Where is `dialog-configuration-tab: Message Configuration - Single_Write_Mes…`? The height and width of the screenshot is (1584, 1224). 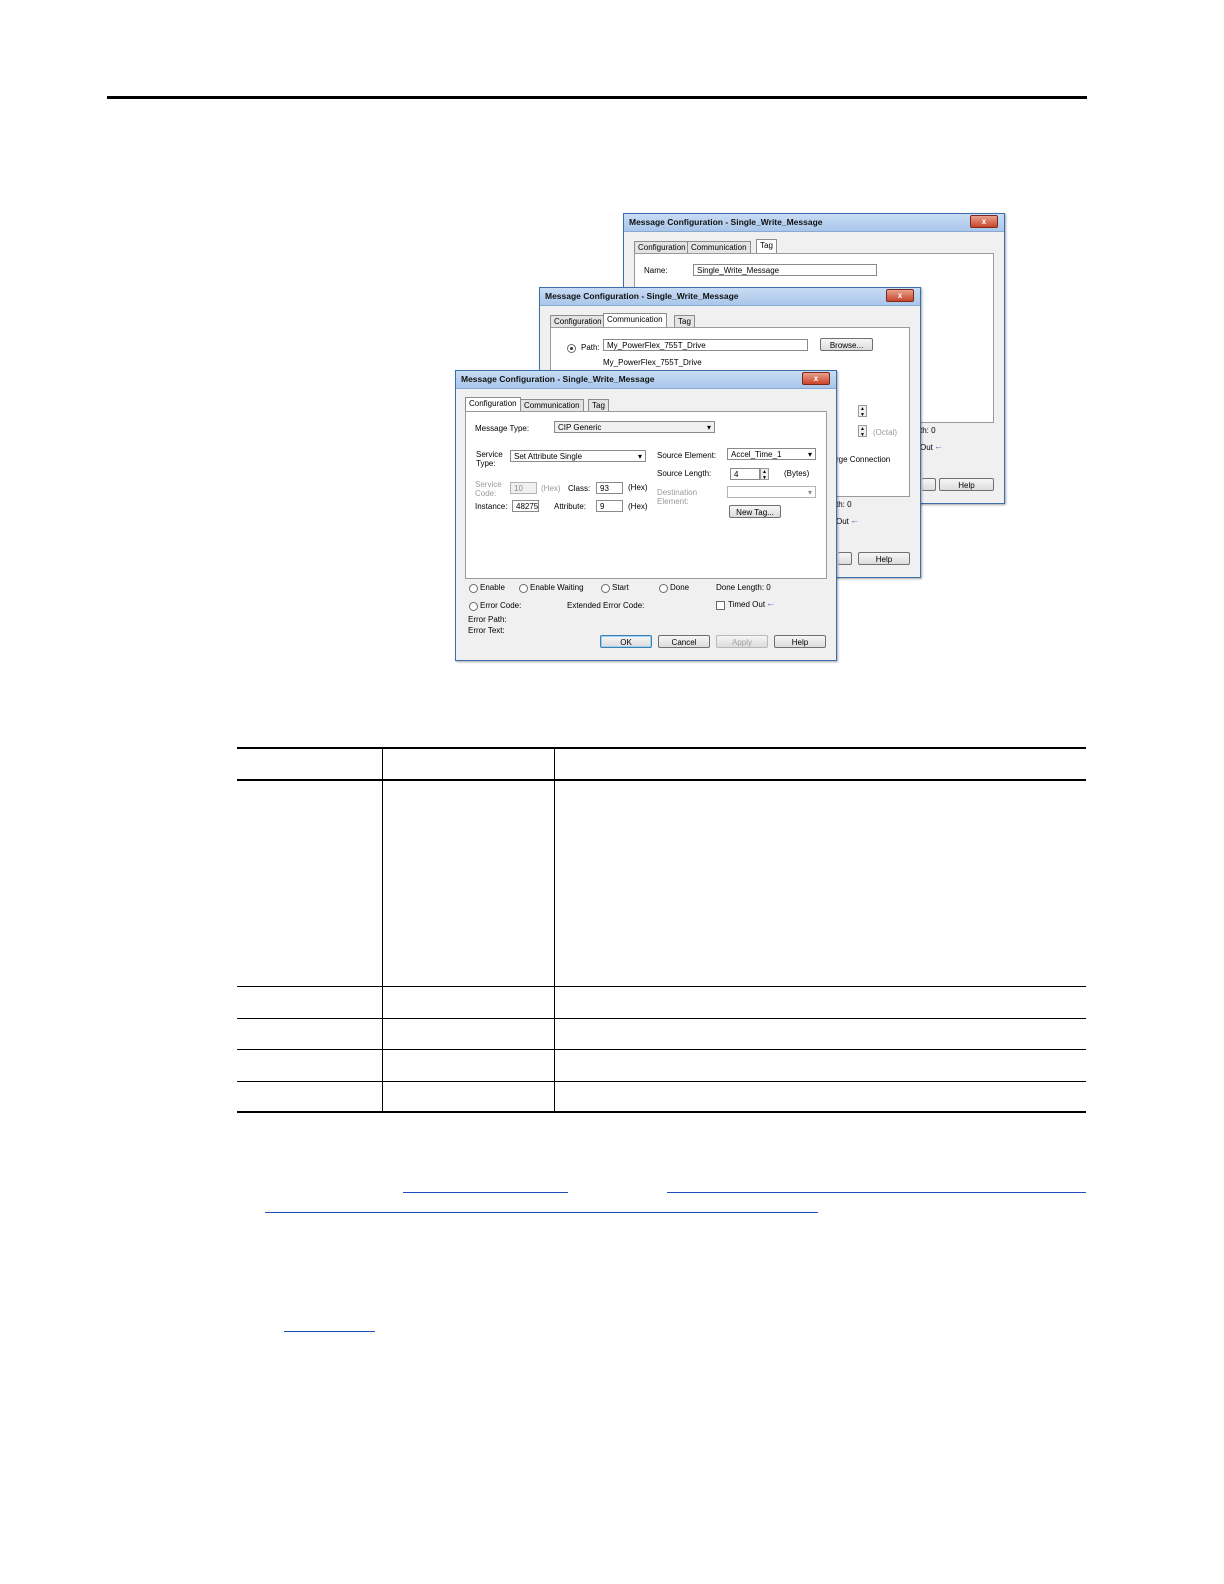
dialog-configuration-tab: Message Configuration - Single_Write_Mes… is located at coordinates (646, 515).